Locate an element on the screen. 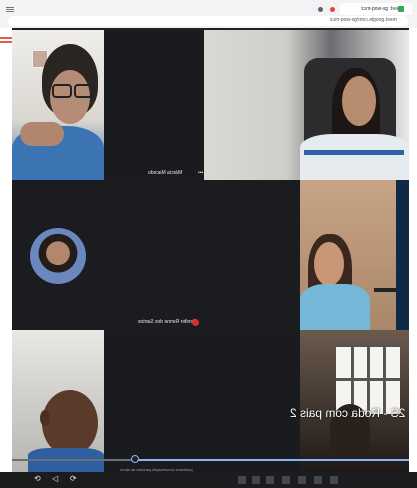 The width and height of the screenshot is (417, 488). participant-hand is located at coordinates (42, 134).